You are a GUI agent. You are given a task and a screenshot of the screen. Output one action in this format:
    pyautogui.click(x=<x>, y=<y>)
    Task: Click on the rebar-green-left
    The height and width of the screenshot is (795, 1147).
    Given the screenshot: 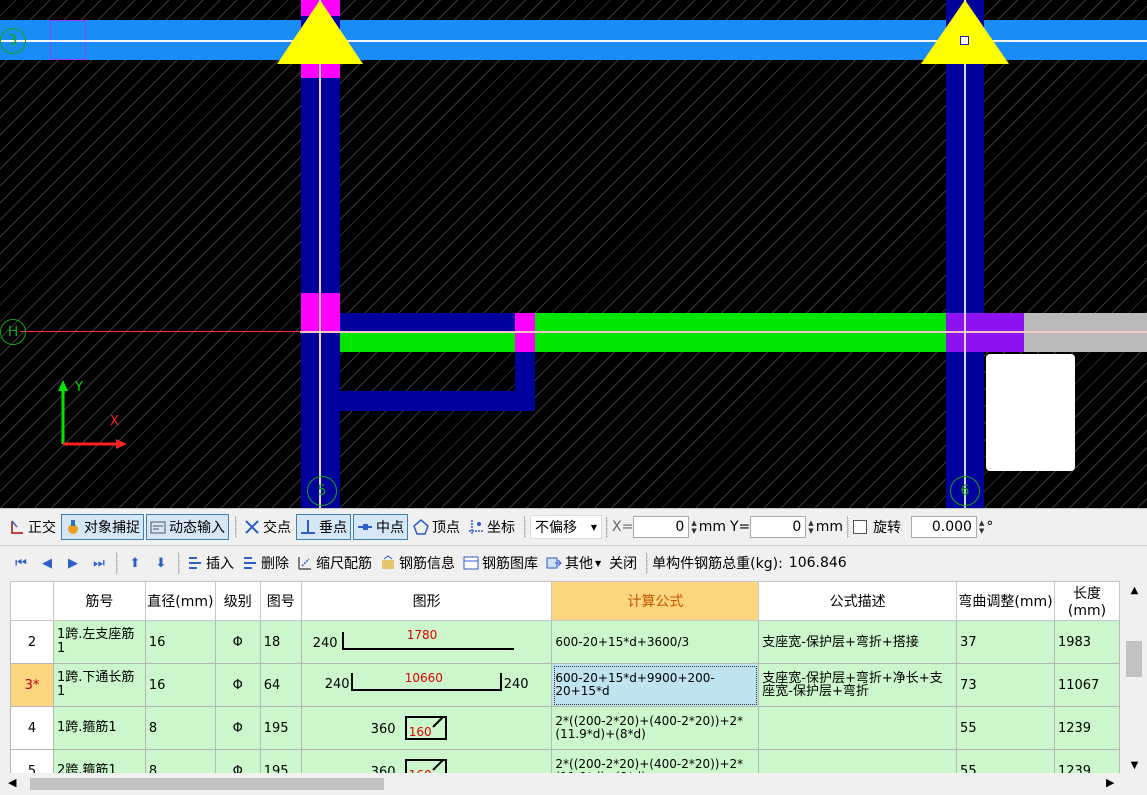 What is the action you would take?
    pyautogui.click(x=427, y=342)
    